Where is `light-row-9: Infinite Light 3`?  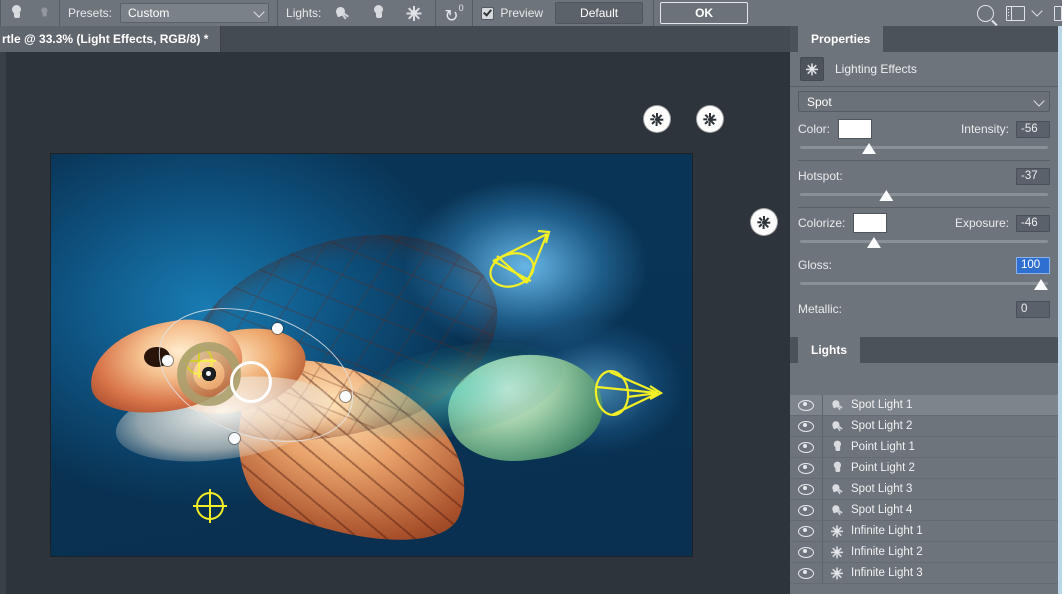
light-row-9: Infinite Light 3 is located at coordinates (924, 573).